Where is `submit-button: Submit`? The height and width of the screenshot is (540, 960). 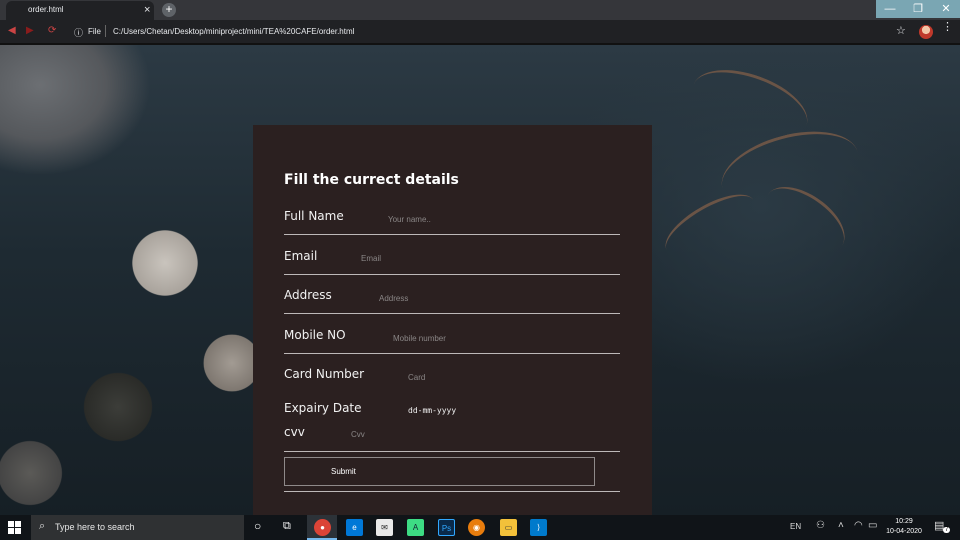
submit-button: Submit is located at coordinates (439, 471).